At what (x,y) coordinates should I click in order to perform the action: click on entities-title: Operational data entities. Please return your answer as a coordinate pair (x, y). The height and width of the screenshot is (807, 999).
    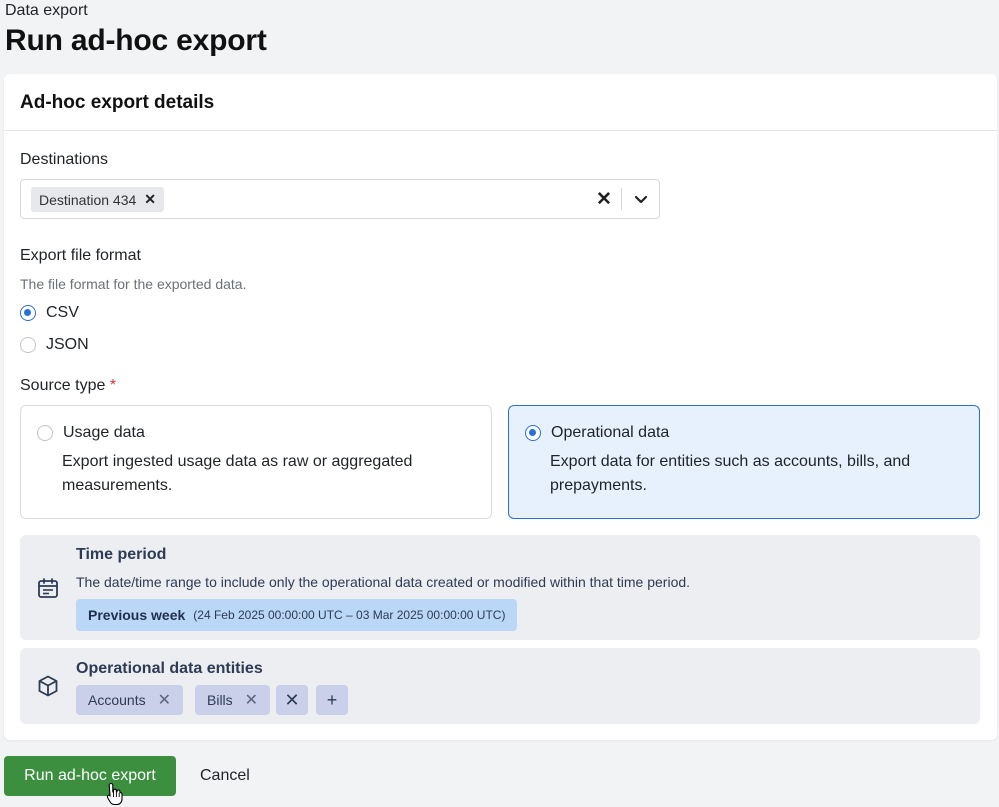
    Looking at the image, I should click on (169, 668).